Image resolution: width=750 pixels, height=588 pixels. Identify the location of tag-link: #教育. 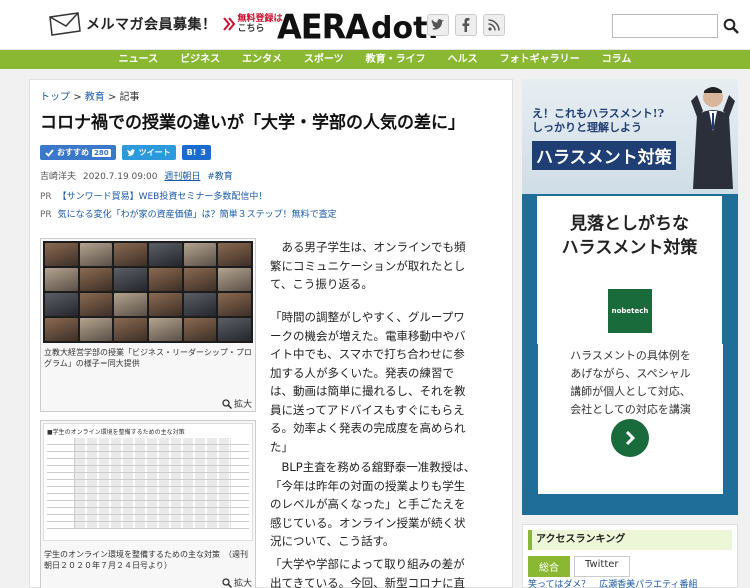
(220, 177).